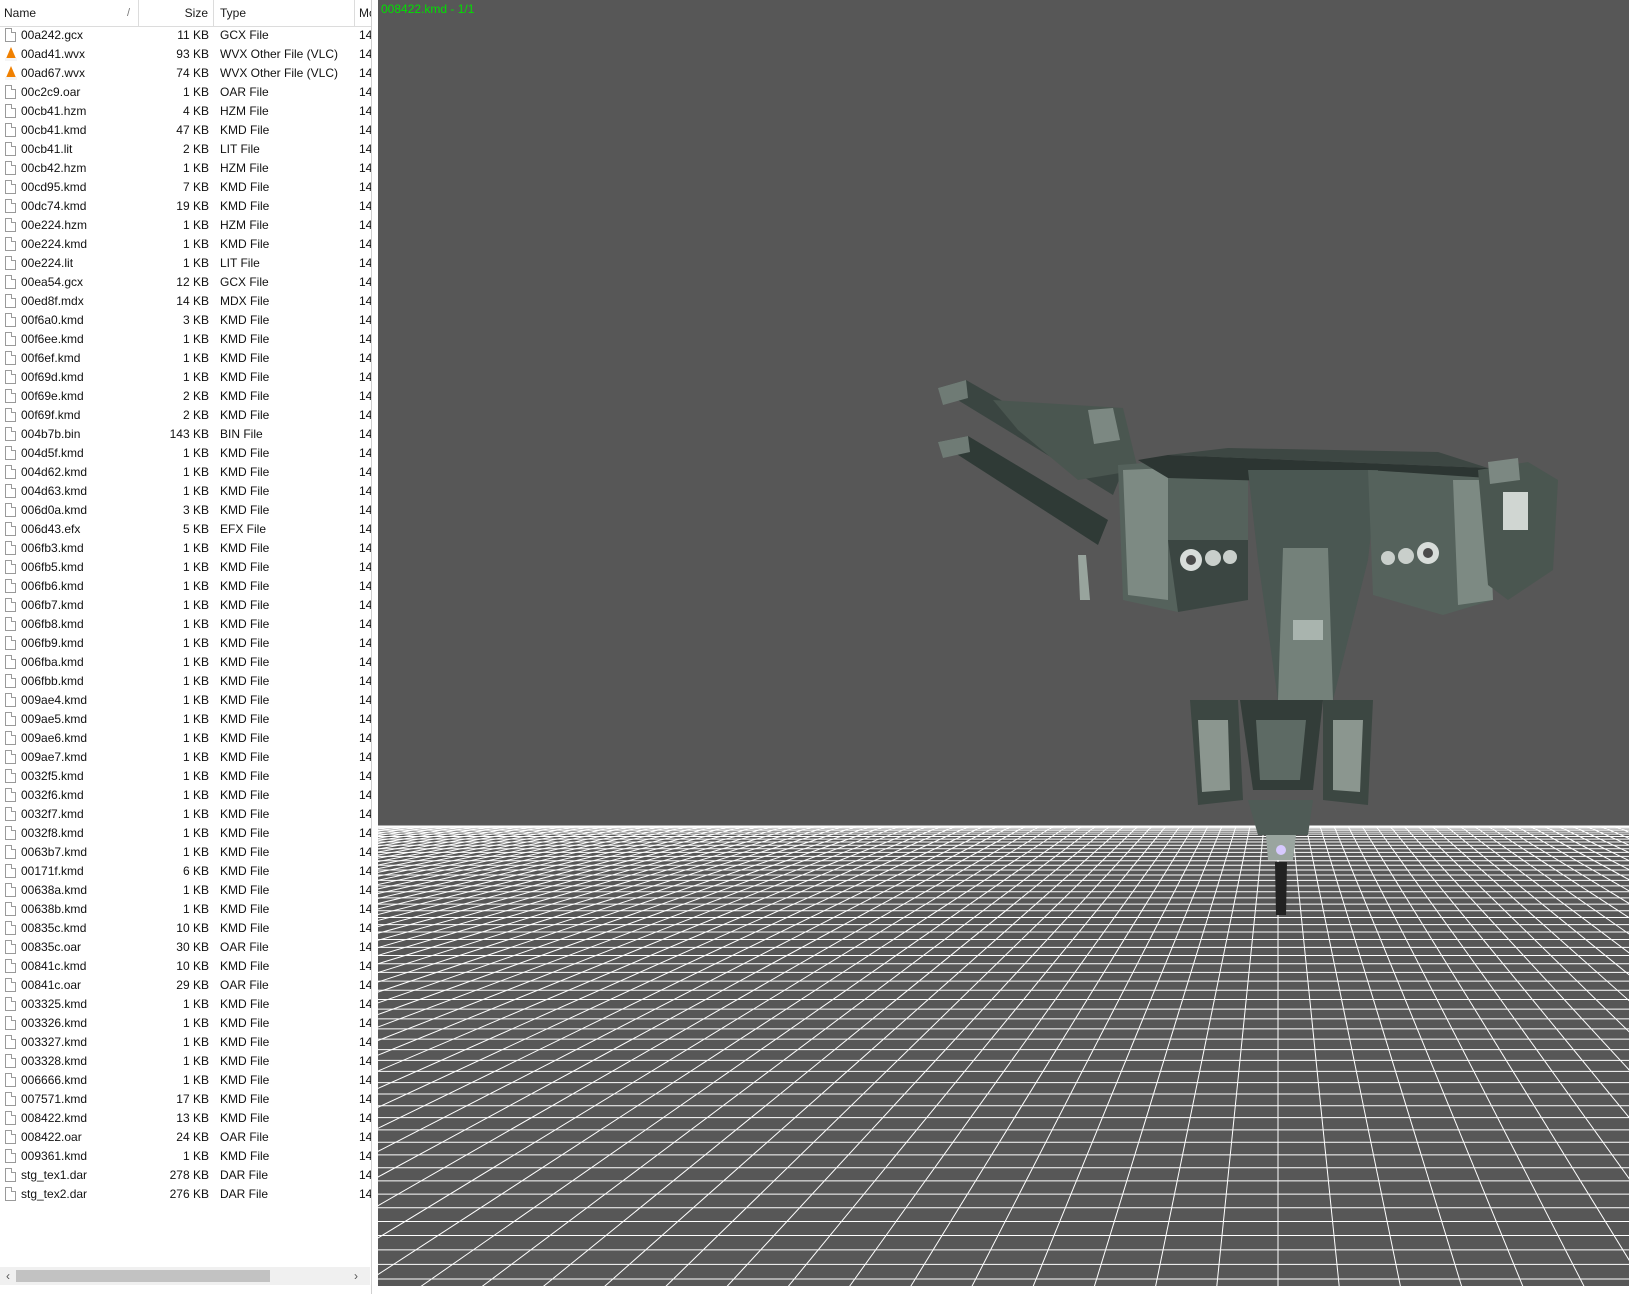  Describe the element at coordinates (185, 415) in the screenshot. I see `file-row: 00f69f.kmd 2 KB KMD File 14` at that location.